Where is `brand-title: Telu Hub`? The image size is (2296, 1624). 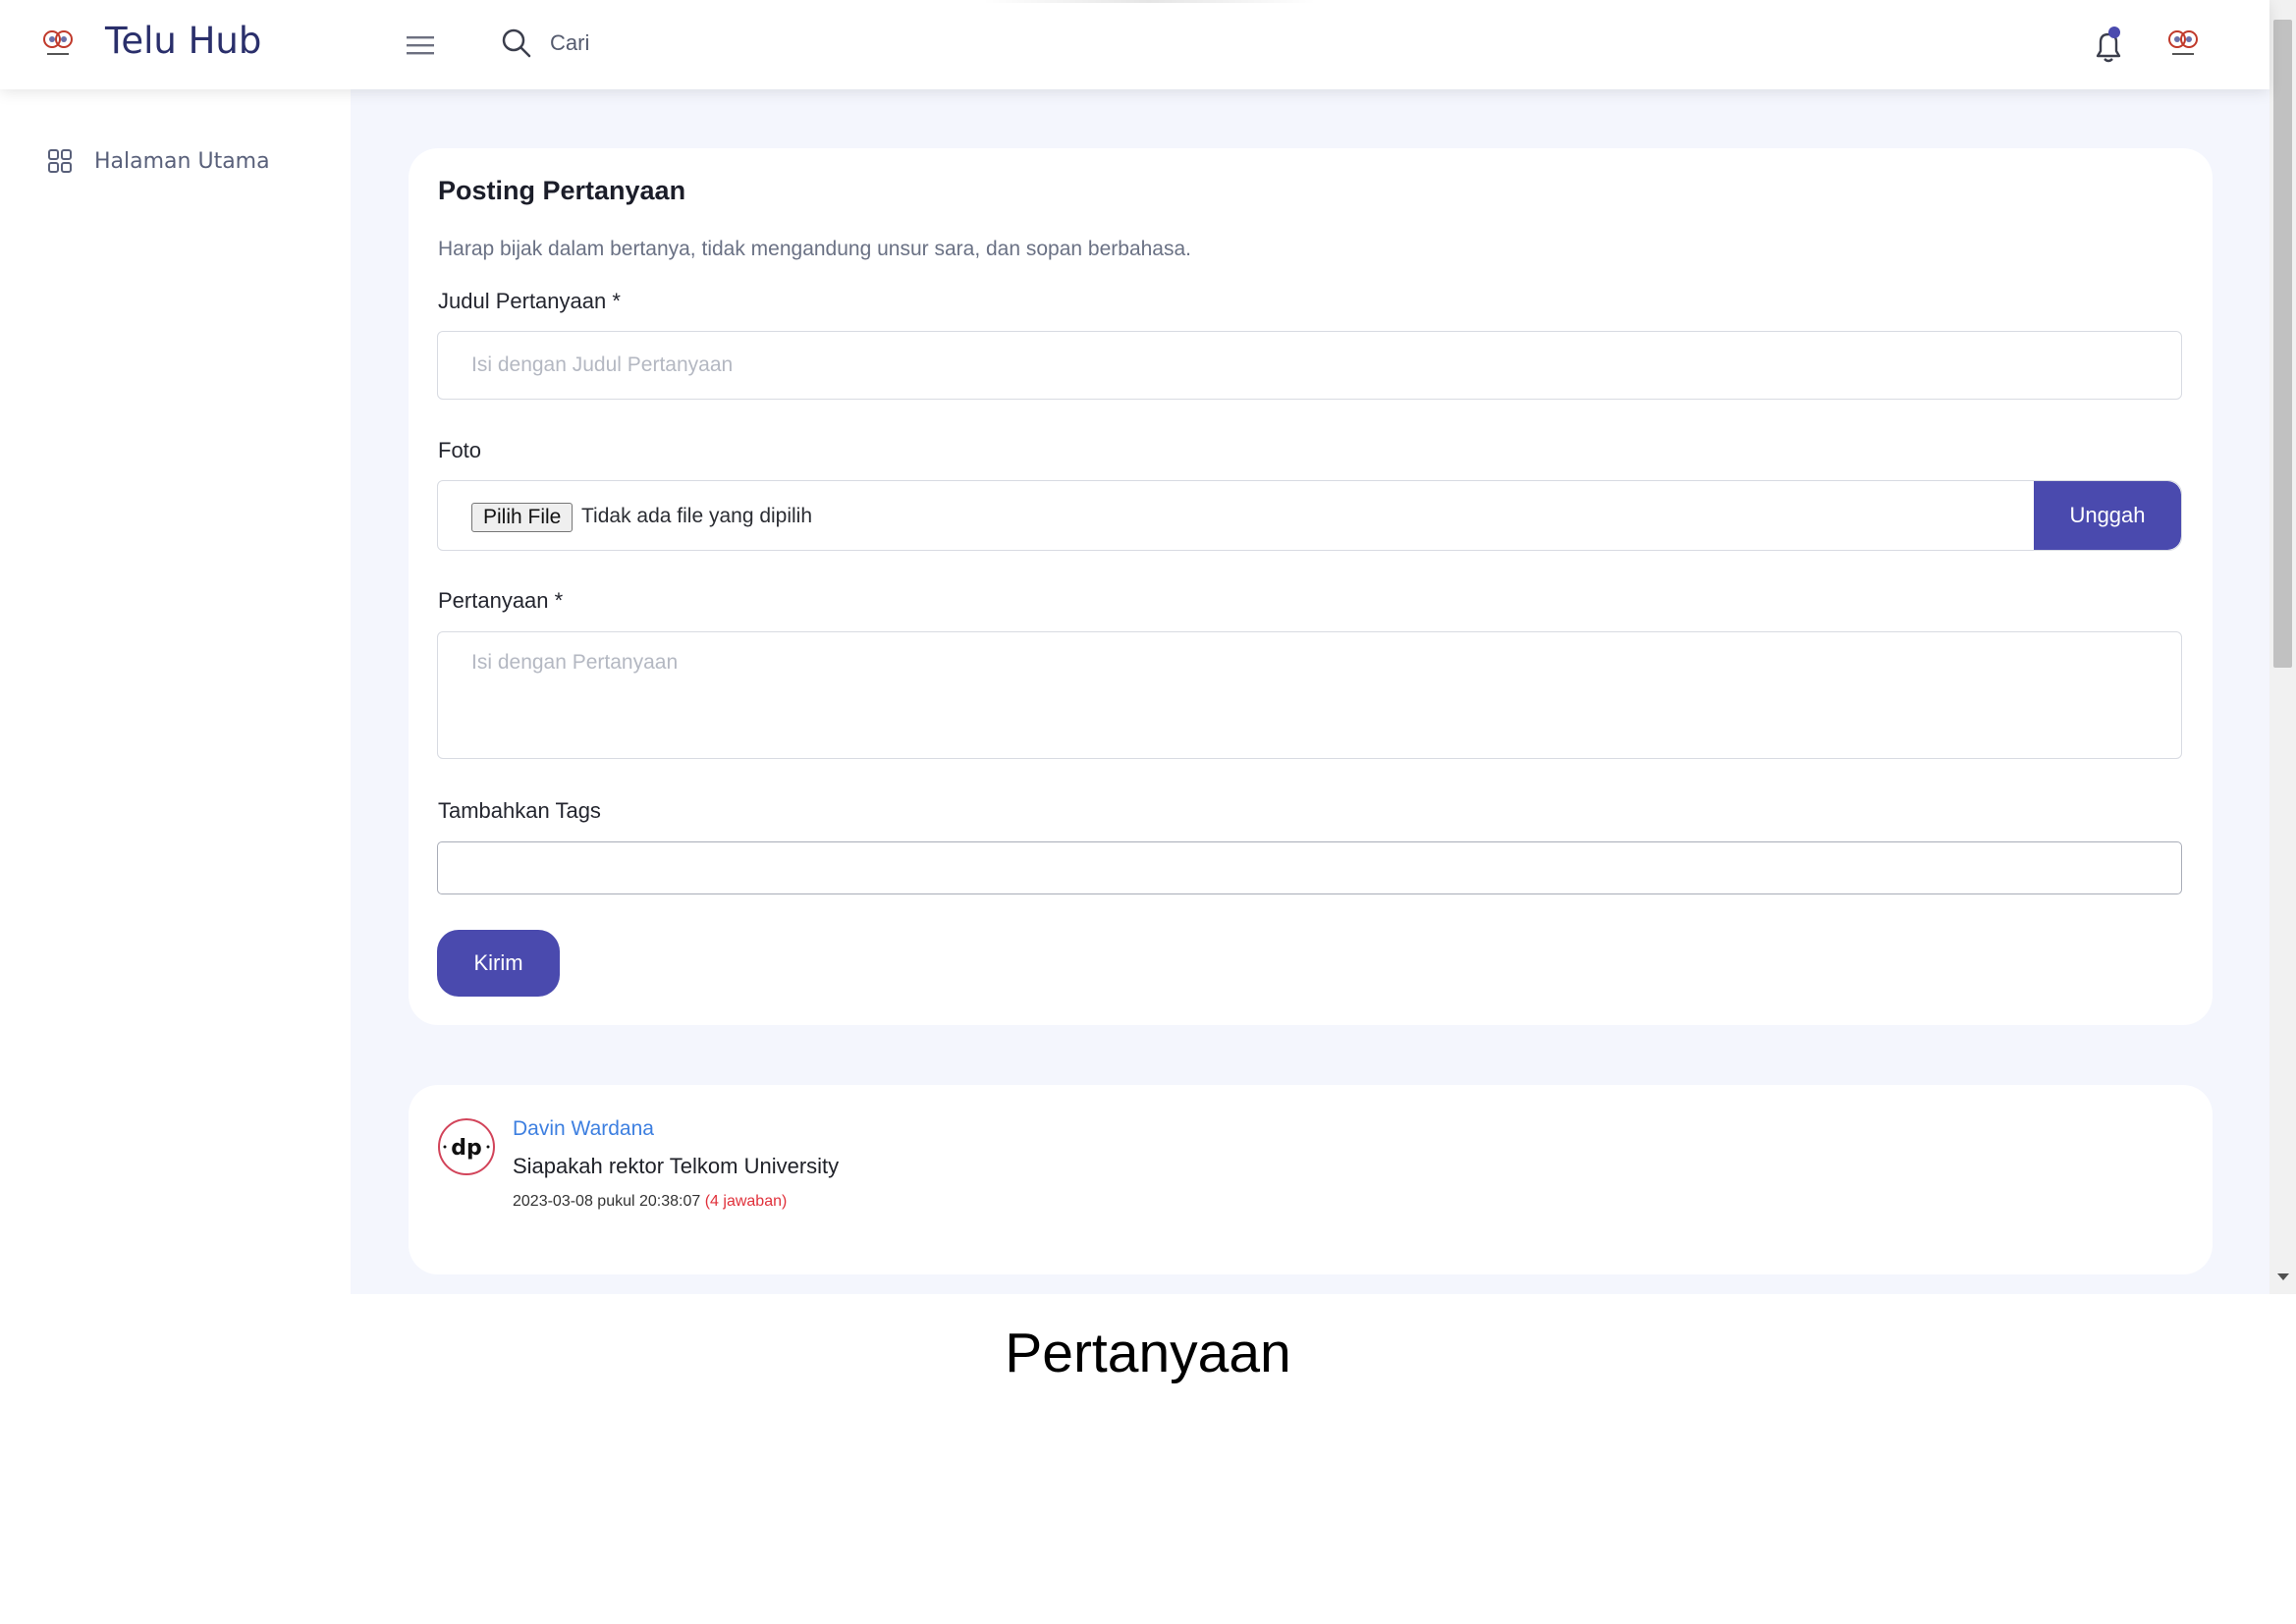
brand-title: Telu Hub is located at coordinates (183, 41).